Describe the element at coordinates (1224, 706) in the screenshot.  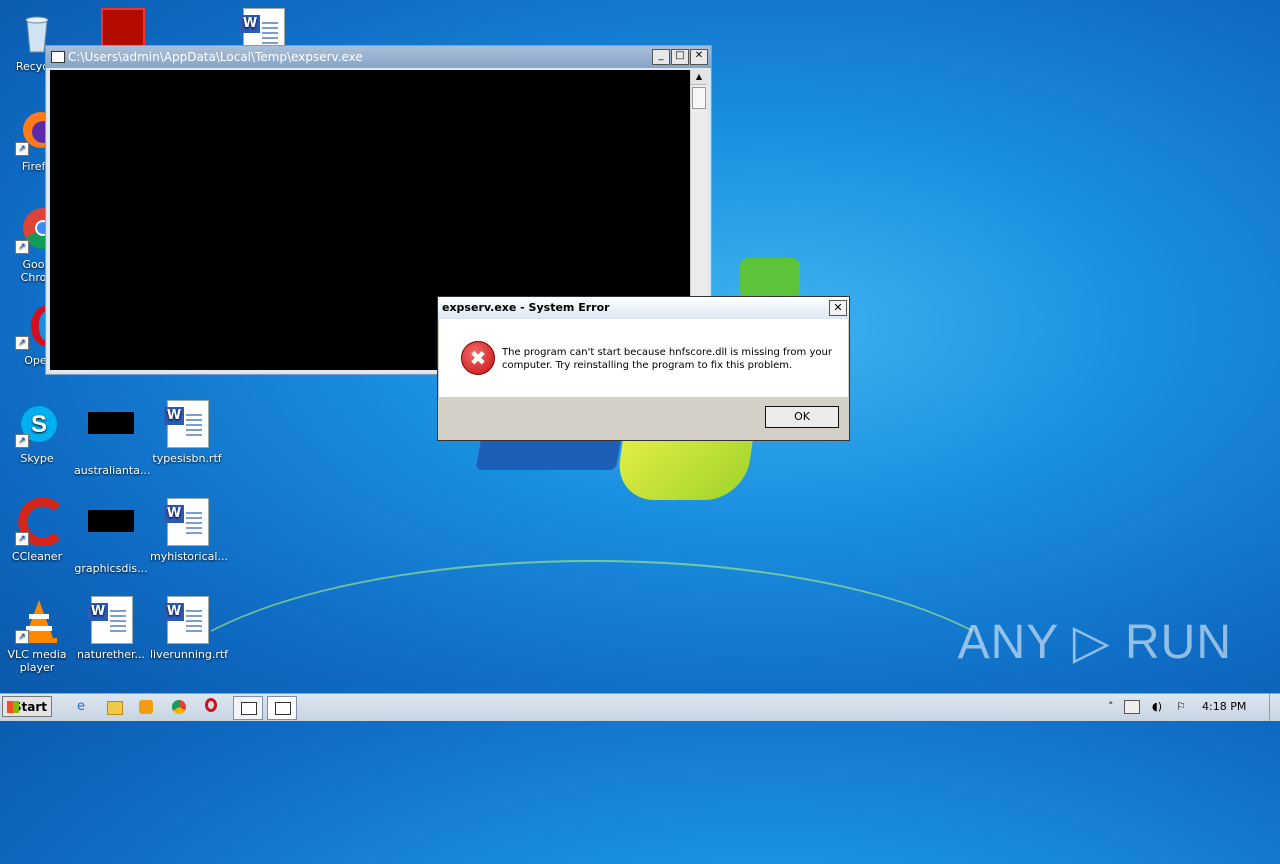
I see `taskbar-clock: 4:18 PM` at that location.